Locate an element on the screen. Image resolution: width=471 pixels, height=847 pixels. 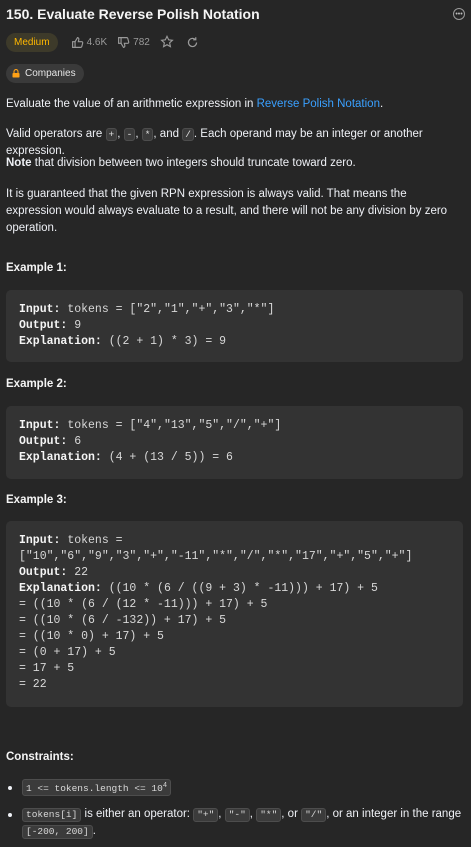
constraint-1-code: 1 <= tokens.length <= 104 is located at coordinates (97, 788).